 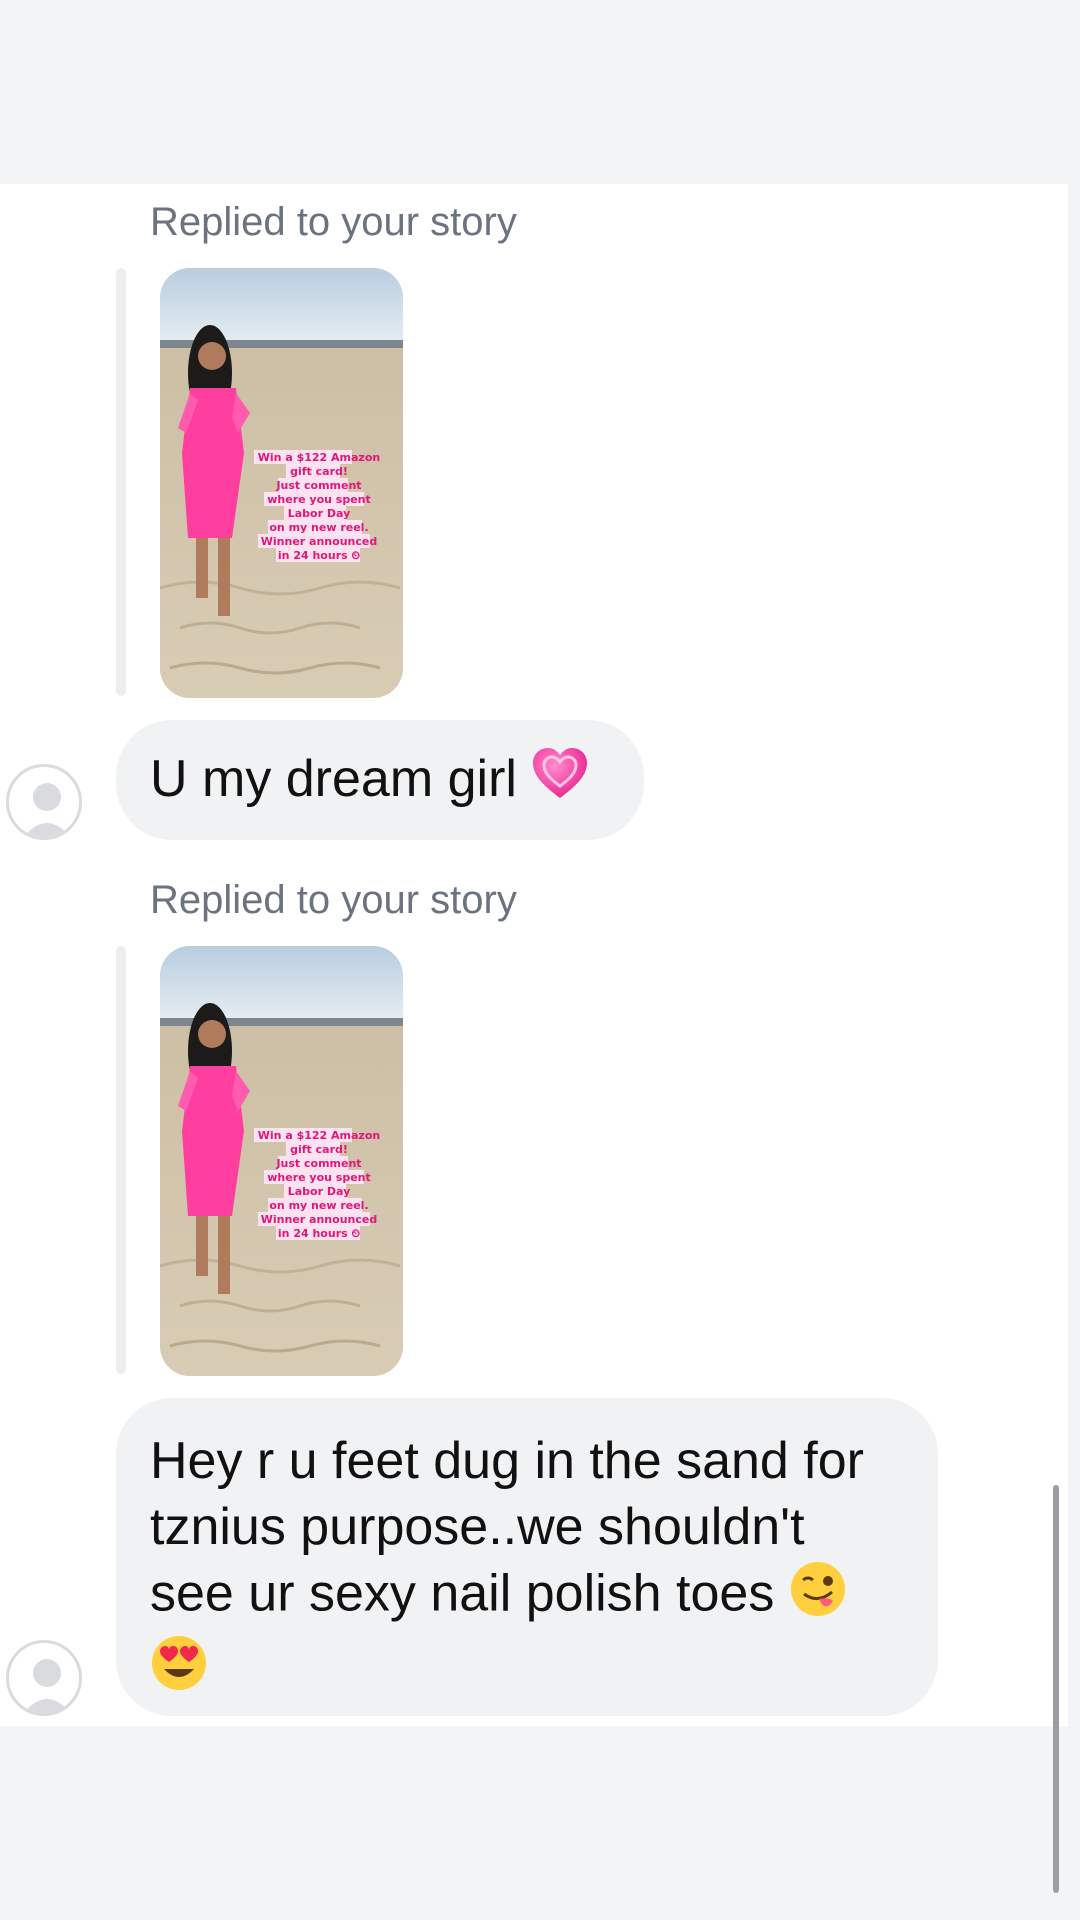 What do you see at coordinates (560, 782) in the screenshot?
I see `pink-heart-emoji` at bounding box center [560, 782].